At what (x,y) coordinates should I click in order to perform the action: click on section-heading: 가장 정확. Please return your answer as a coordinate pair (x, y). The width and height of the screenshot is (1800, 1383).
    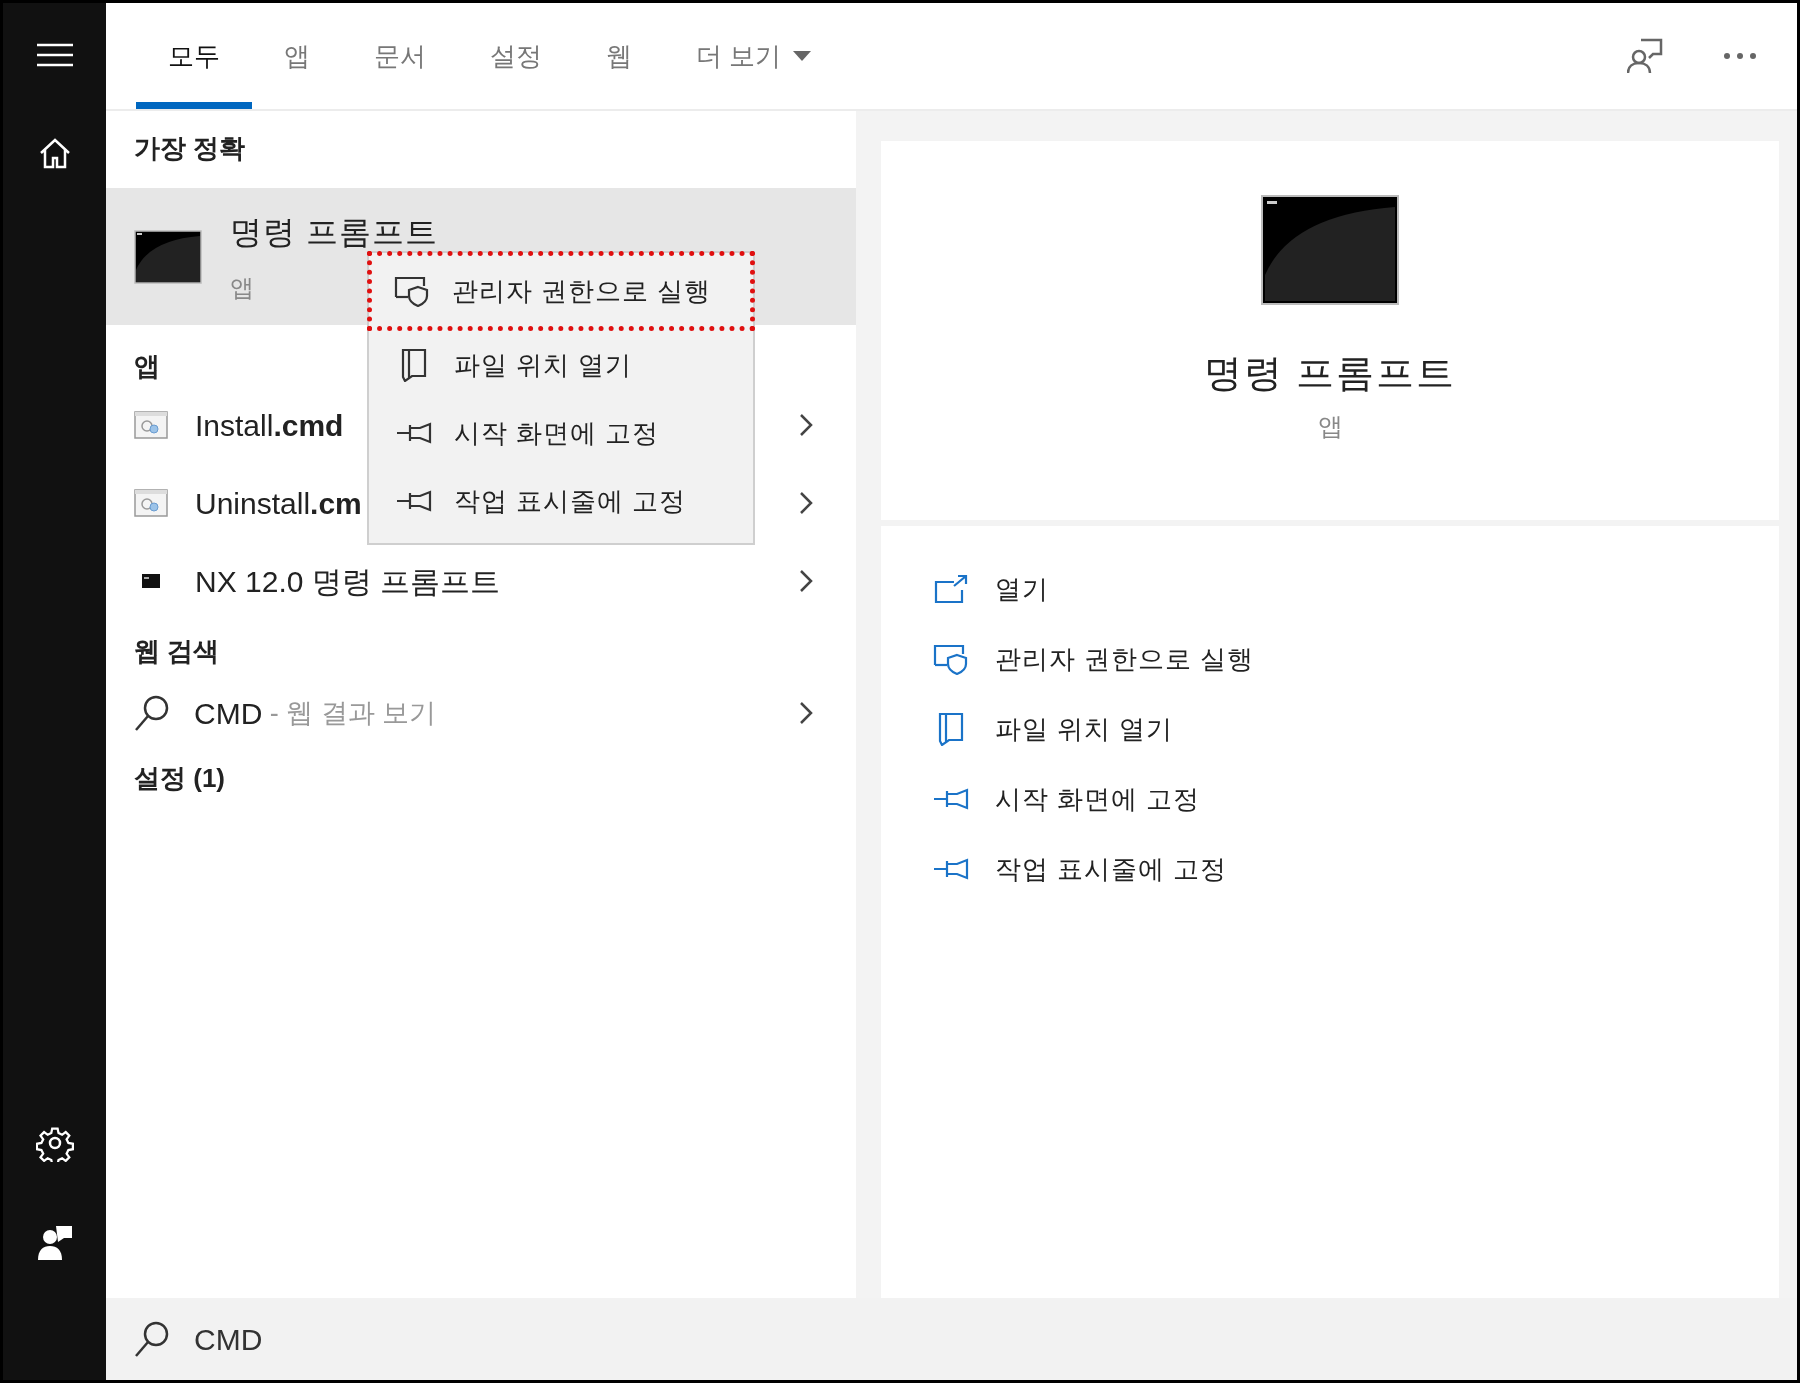
    Looking at the image, I should click on (190, 148).